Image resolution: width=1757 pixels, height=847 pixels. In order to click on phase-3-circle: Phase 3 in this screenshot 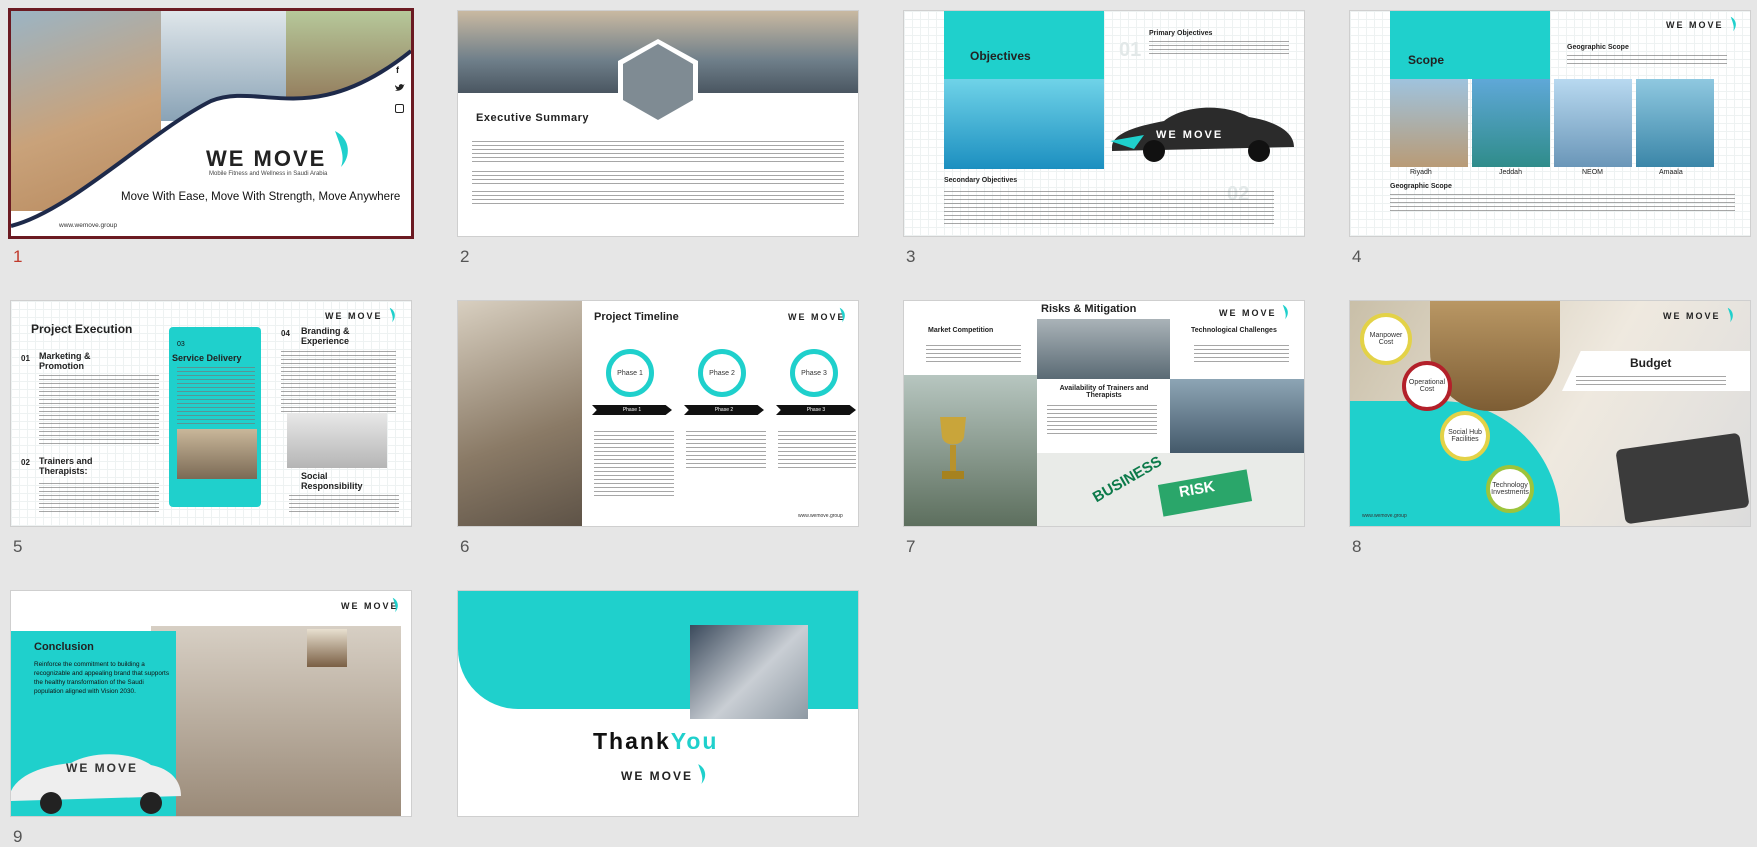, I will do `click(814, 373)`.